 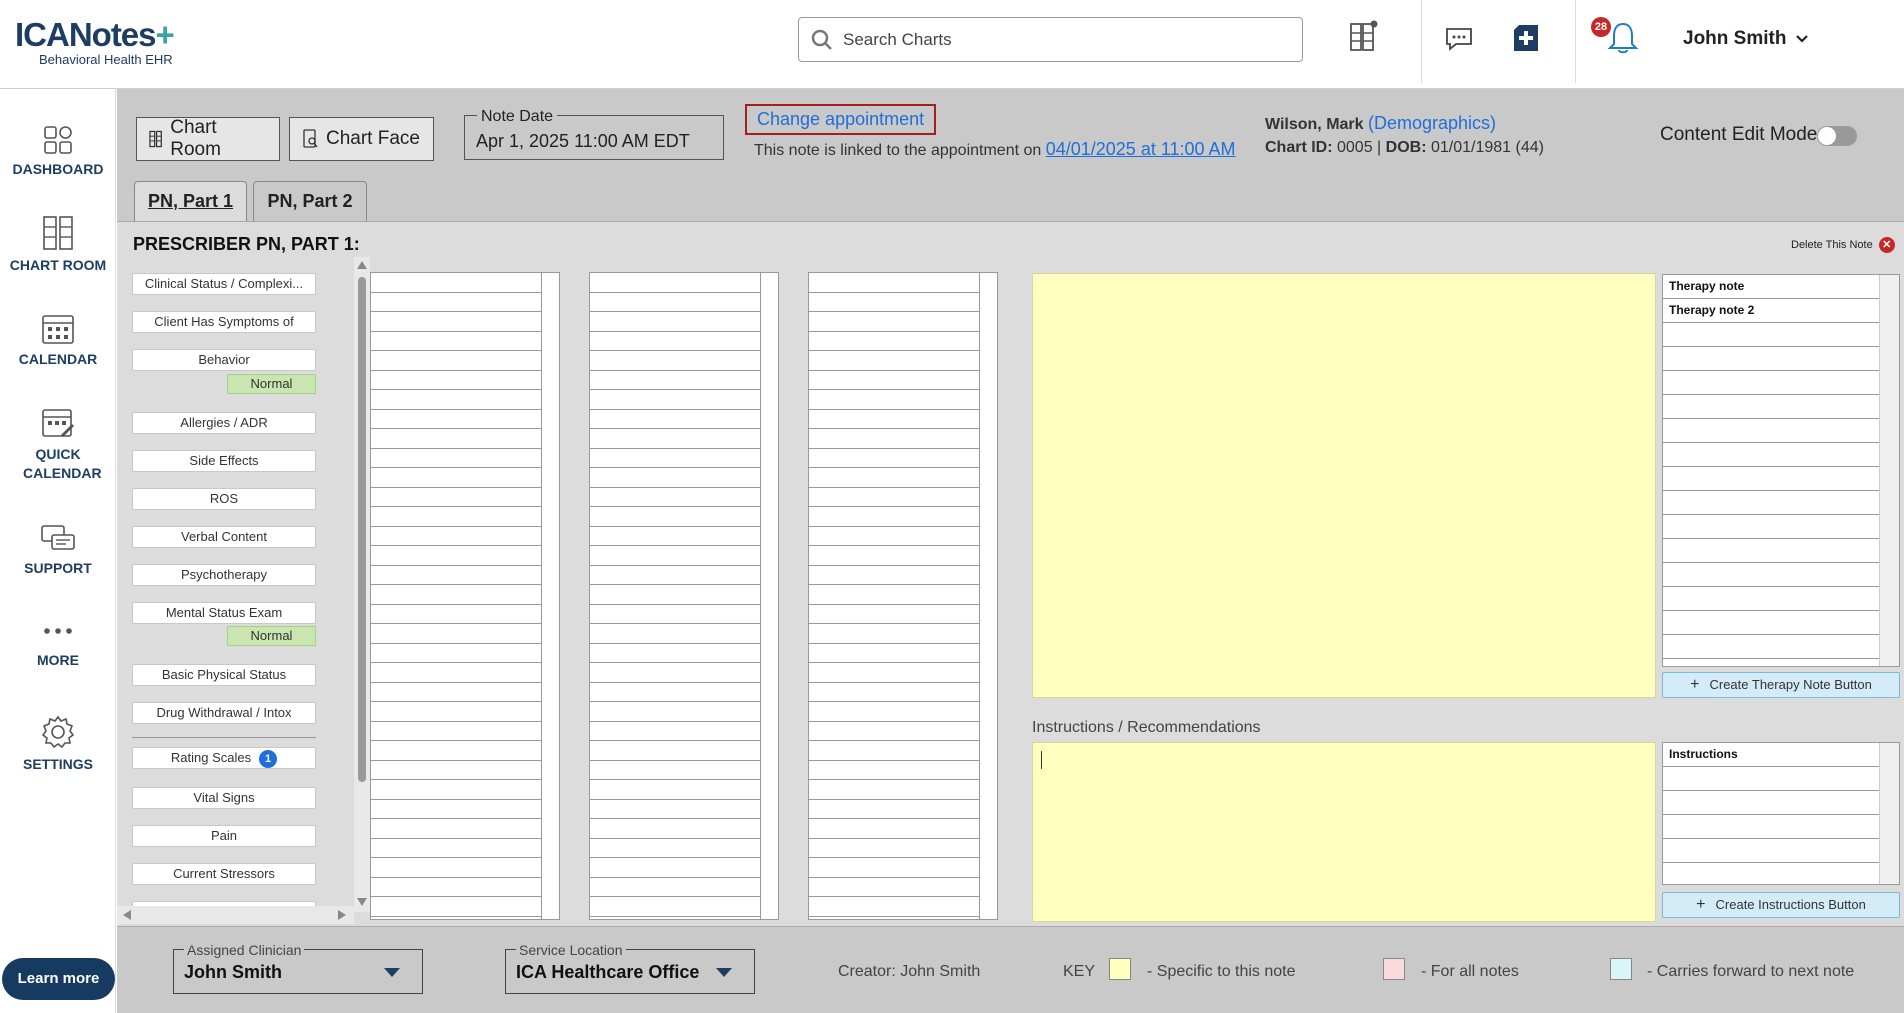 What do you see at coordinates (95, 42) in the screenshot?
I see `app-logo: ICANotes+ Behavioral Health EHR` at bounding box center [95, 42].